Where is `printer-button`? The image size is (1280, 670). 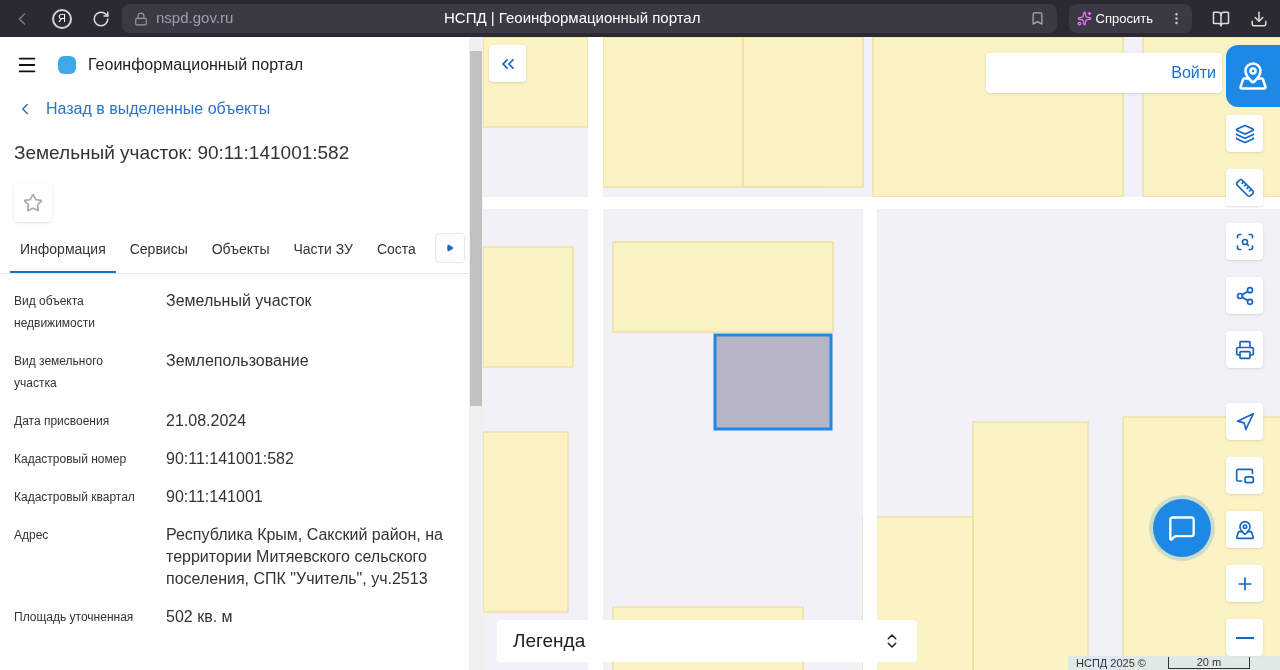 printer-button is located at coordinates (1244, 349).